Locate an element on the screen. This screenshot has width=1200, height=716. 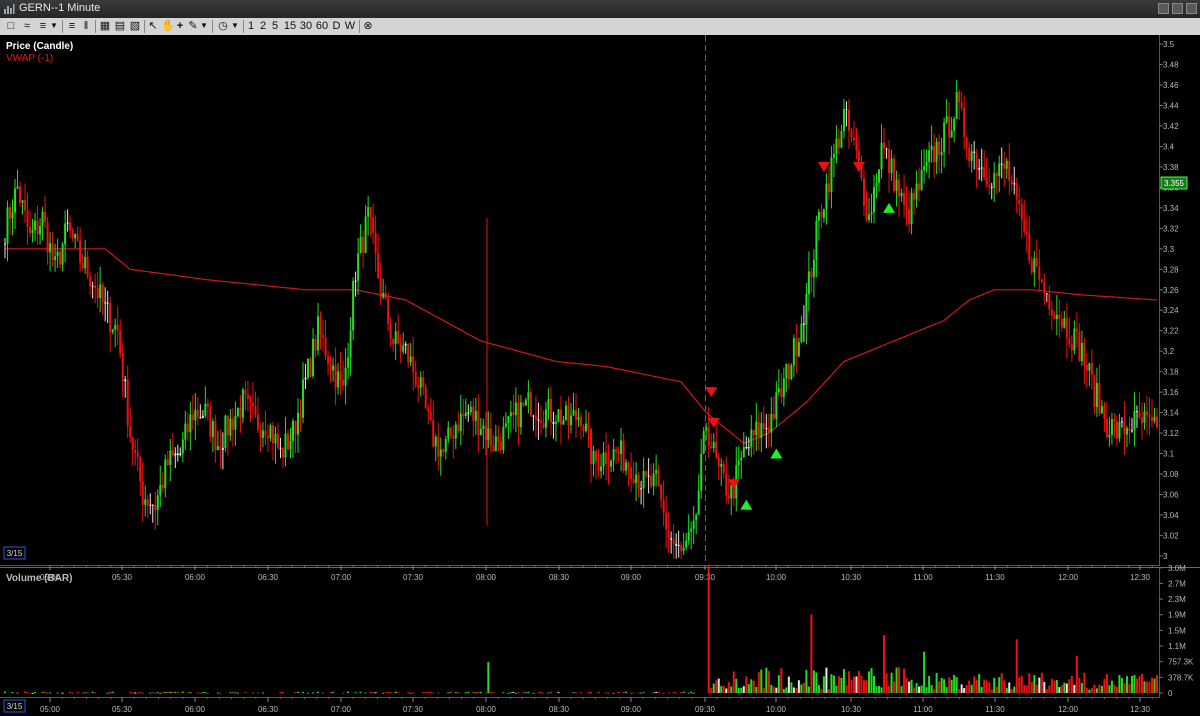
interval-day-button: D is located at coordinates (336, 26).